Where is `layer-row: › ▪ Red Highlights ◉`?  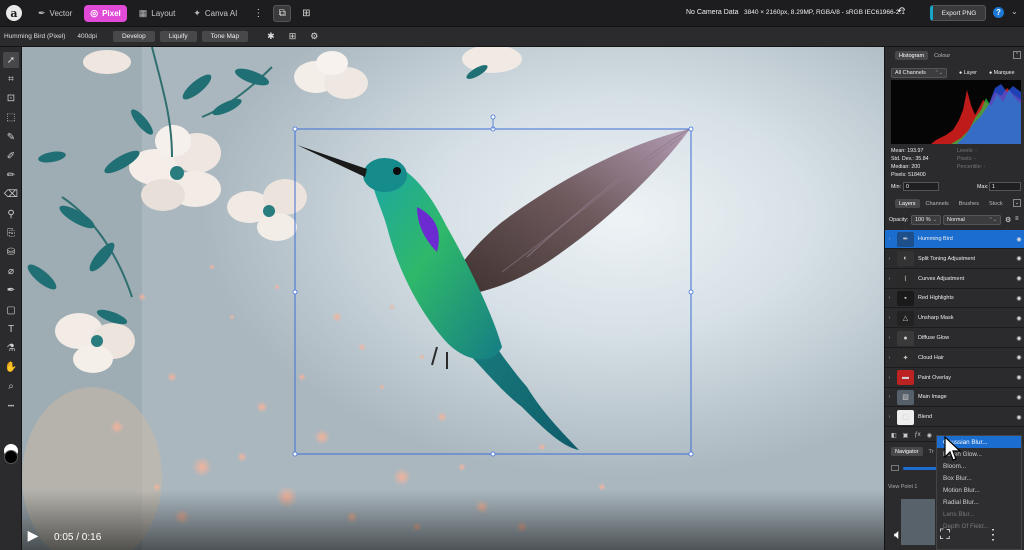 layer-row: › ▪ Red Highlights ◉ is located at coordinates (954, 299).